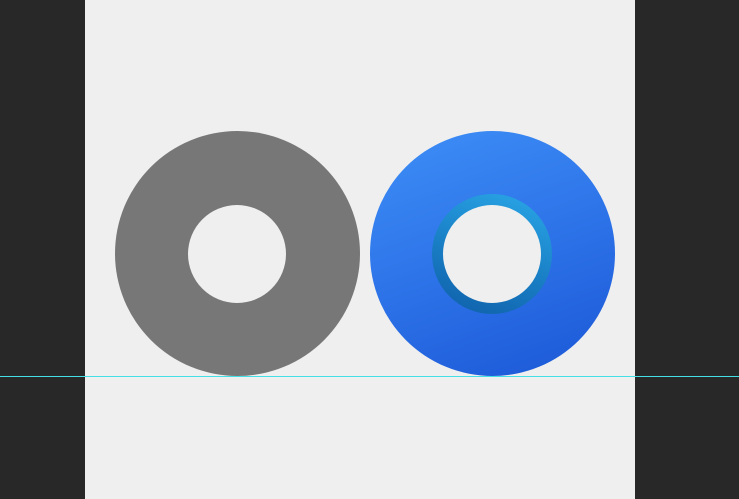 This screenshot has width=739, height=499. I want to click on blue-ring-hole, so click(492, 254).